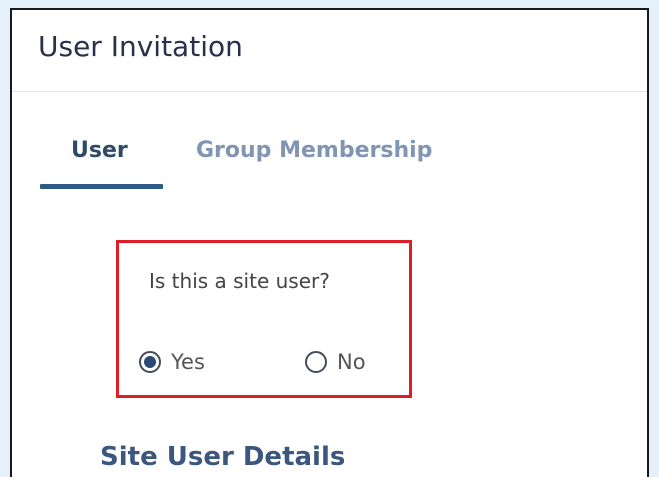  Describe the element at coordinates (264, 319) in the screenshot. I see `site-user-question: Is this a site user? Yes No` at that location.